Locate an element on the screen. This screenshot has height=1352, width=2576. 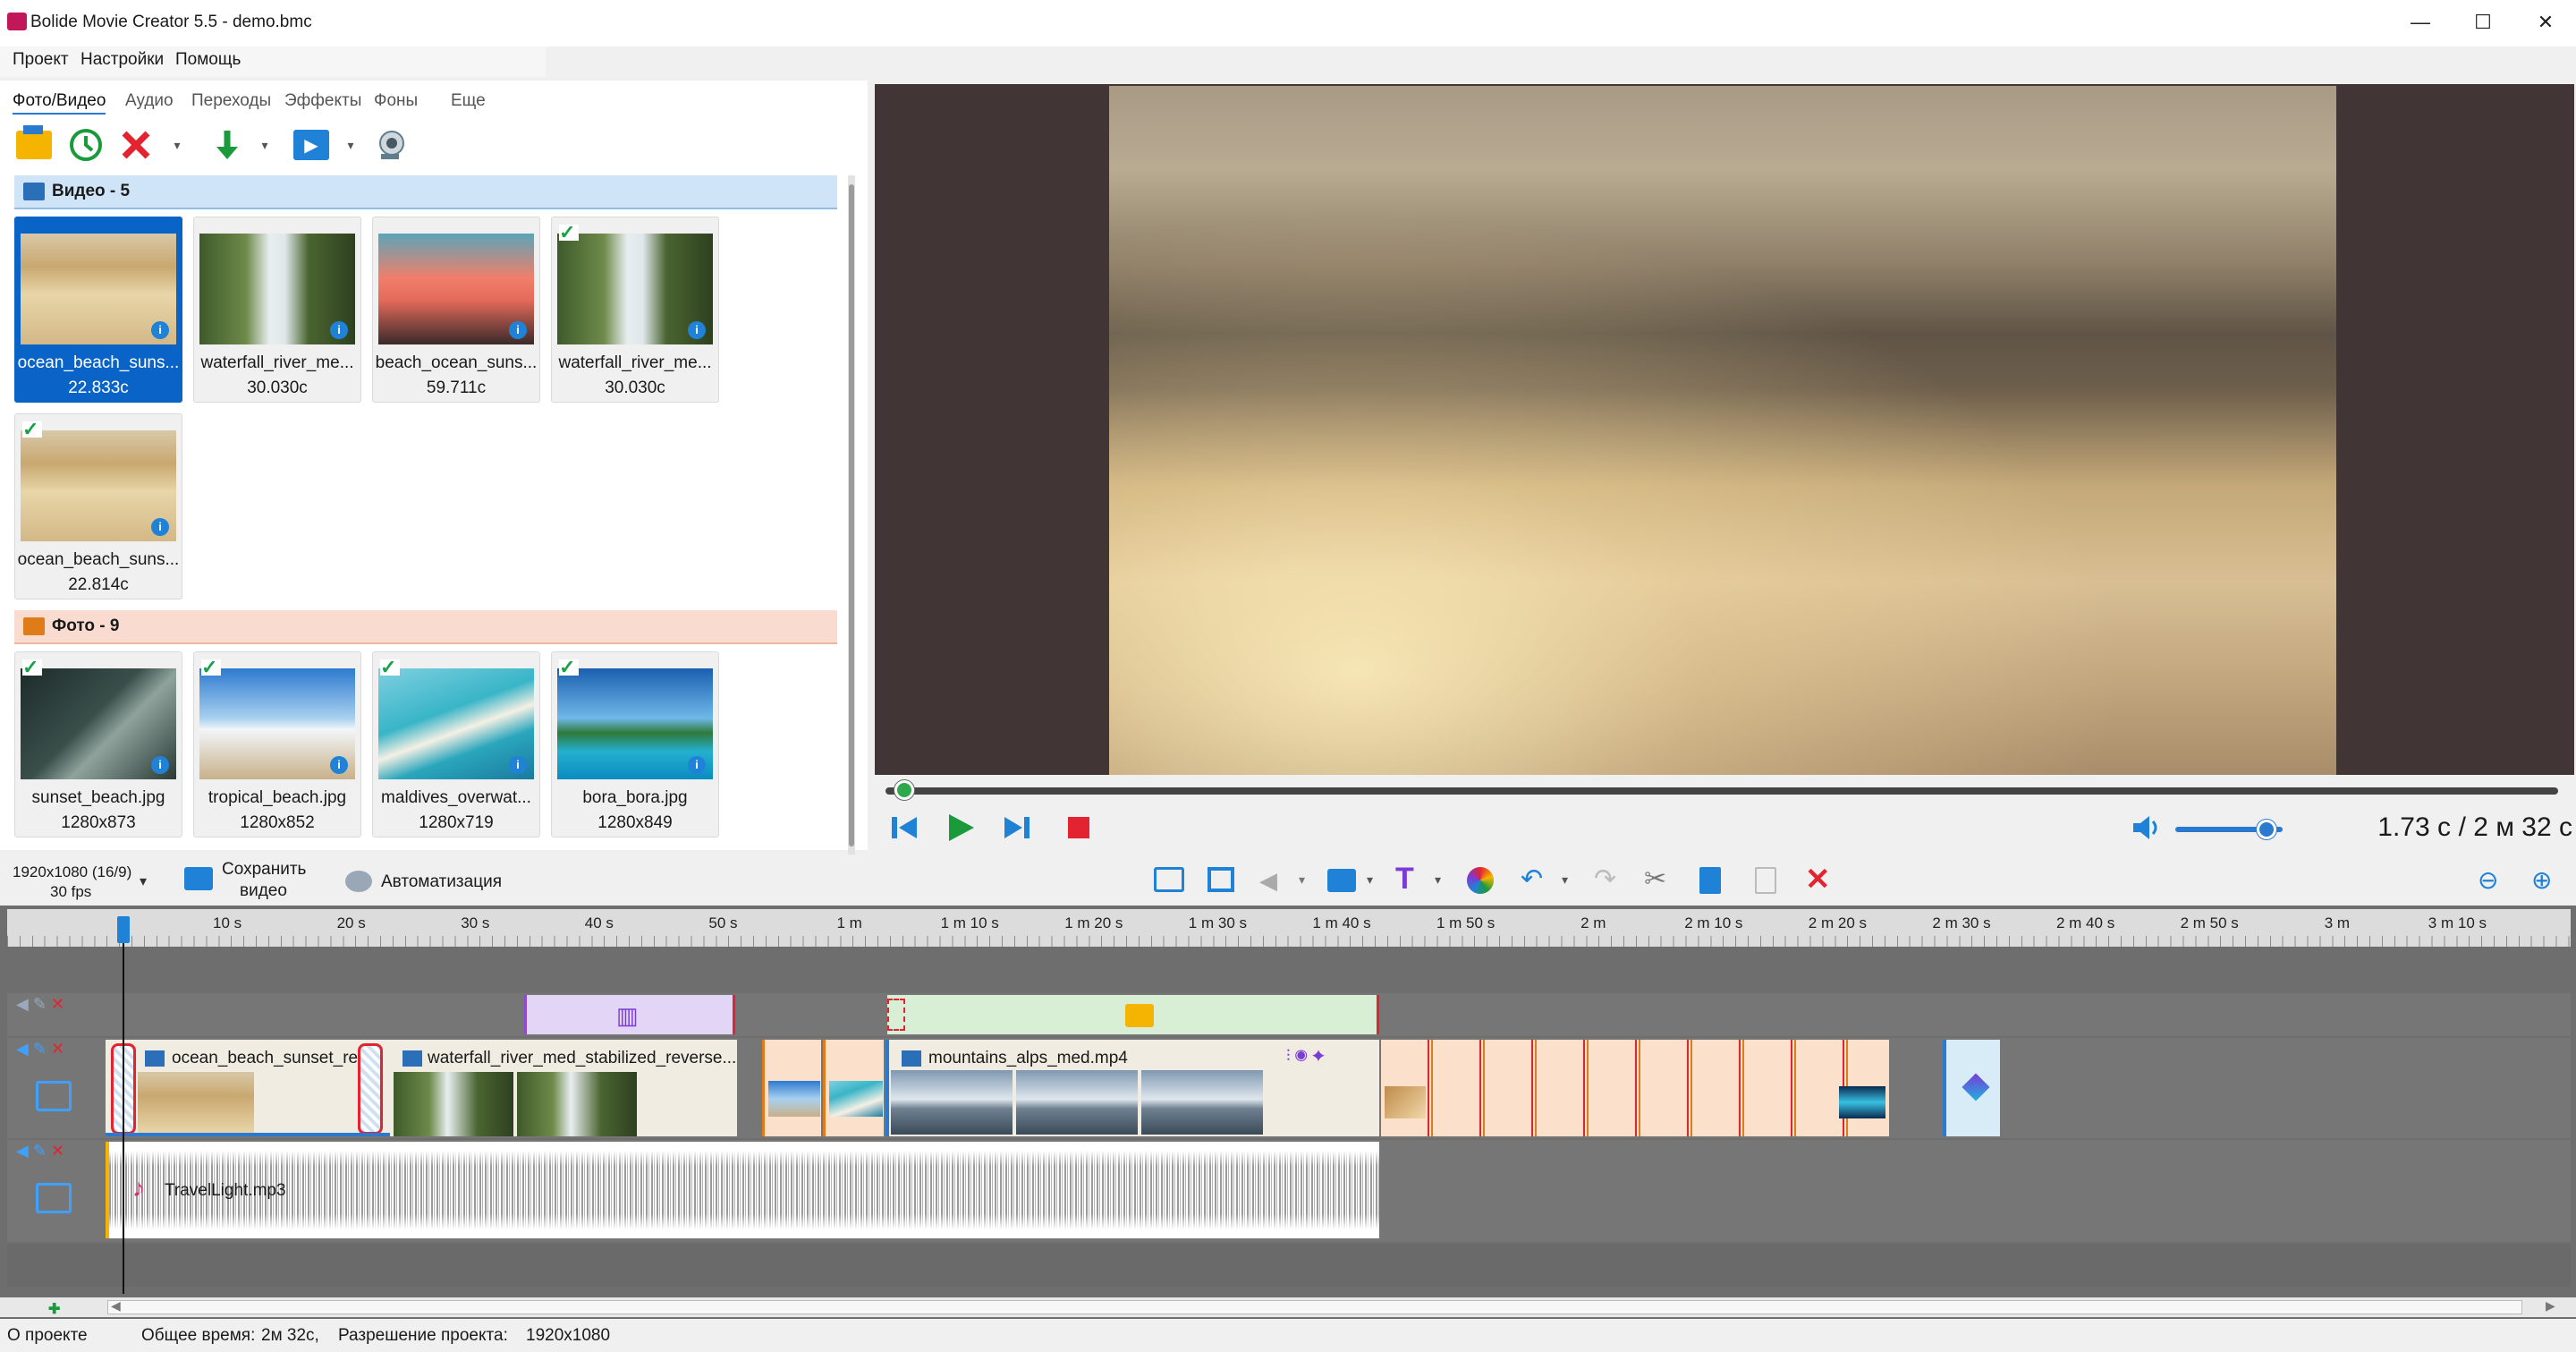
video-group-header: Видео - 5 is located at coordinates (425, 192).